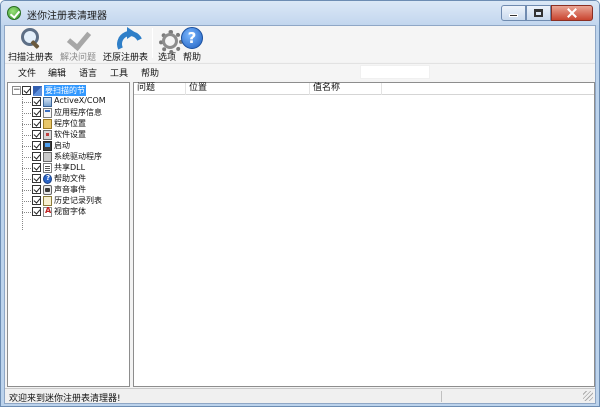 Image resolution: width=600 pixels, height=407 pixels. Describe the element at coordinates (47, 124) in the screenshot. I see `program-location-icon` at that location.